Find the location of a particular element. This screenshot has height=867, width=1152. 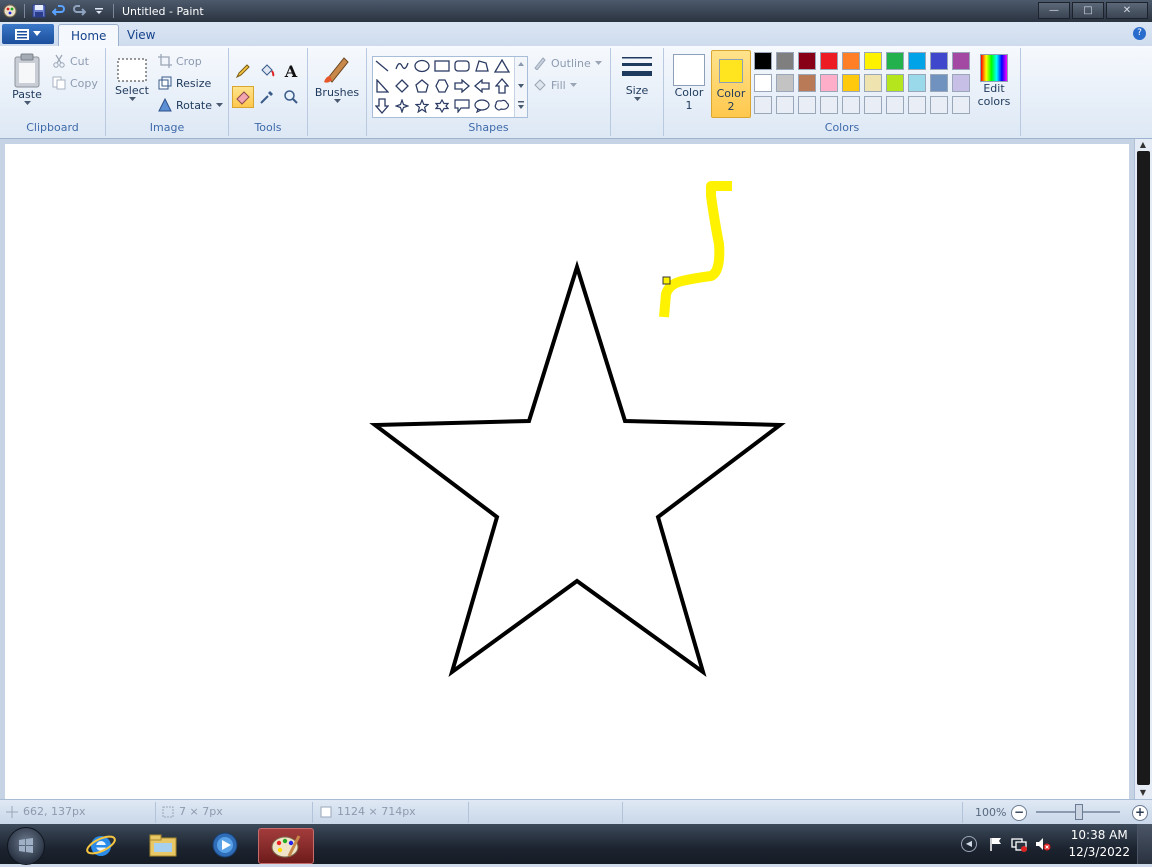

eraser-tool is located at coordinates (243, 97).